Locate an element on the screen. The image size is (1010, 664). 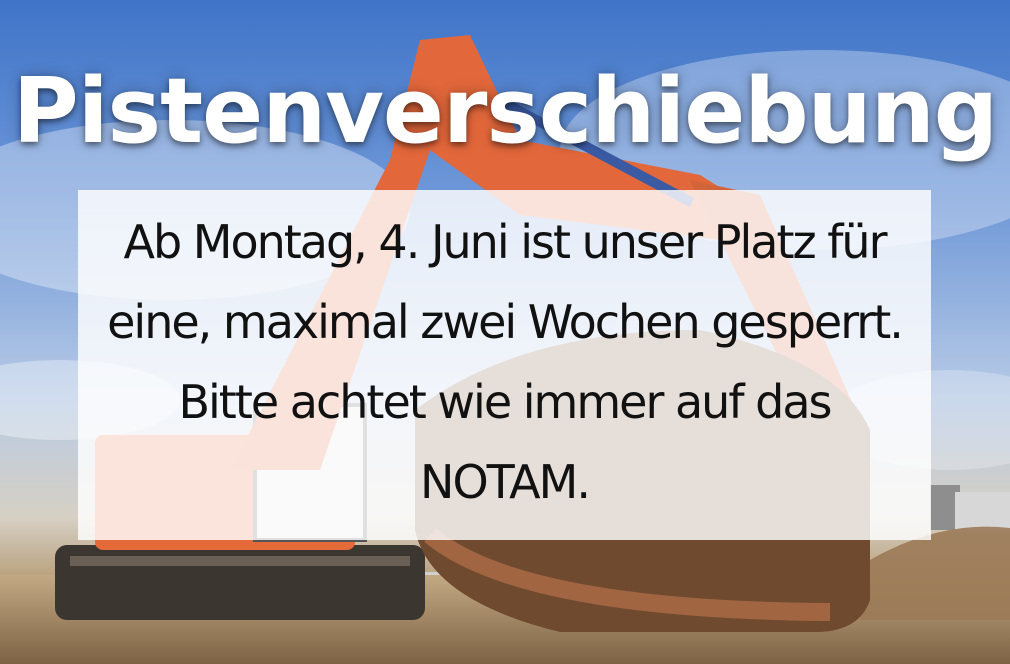
notice-line: NOTAM. is located at coordinates (505, 482).